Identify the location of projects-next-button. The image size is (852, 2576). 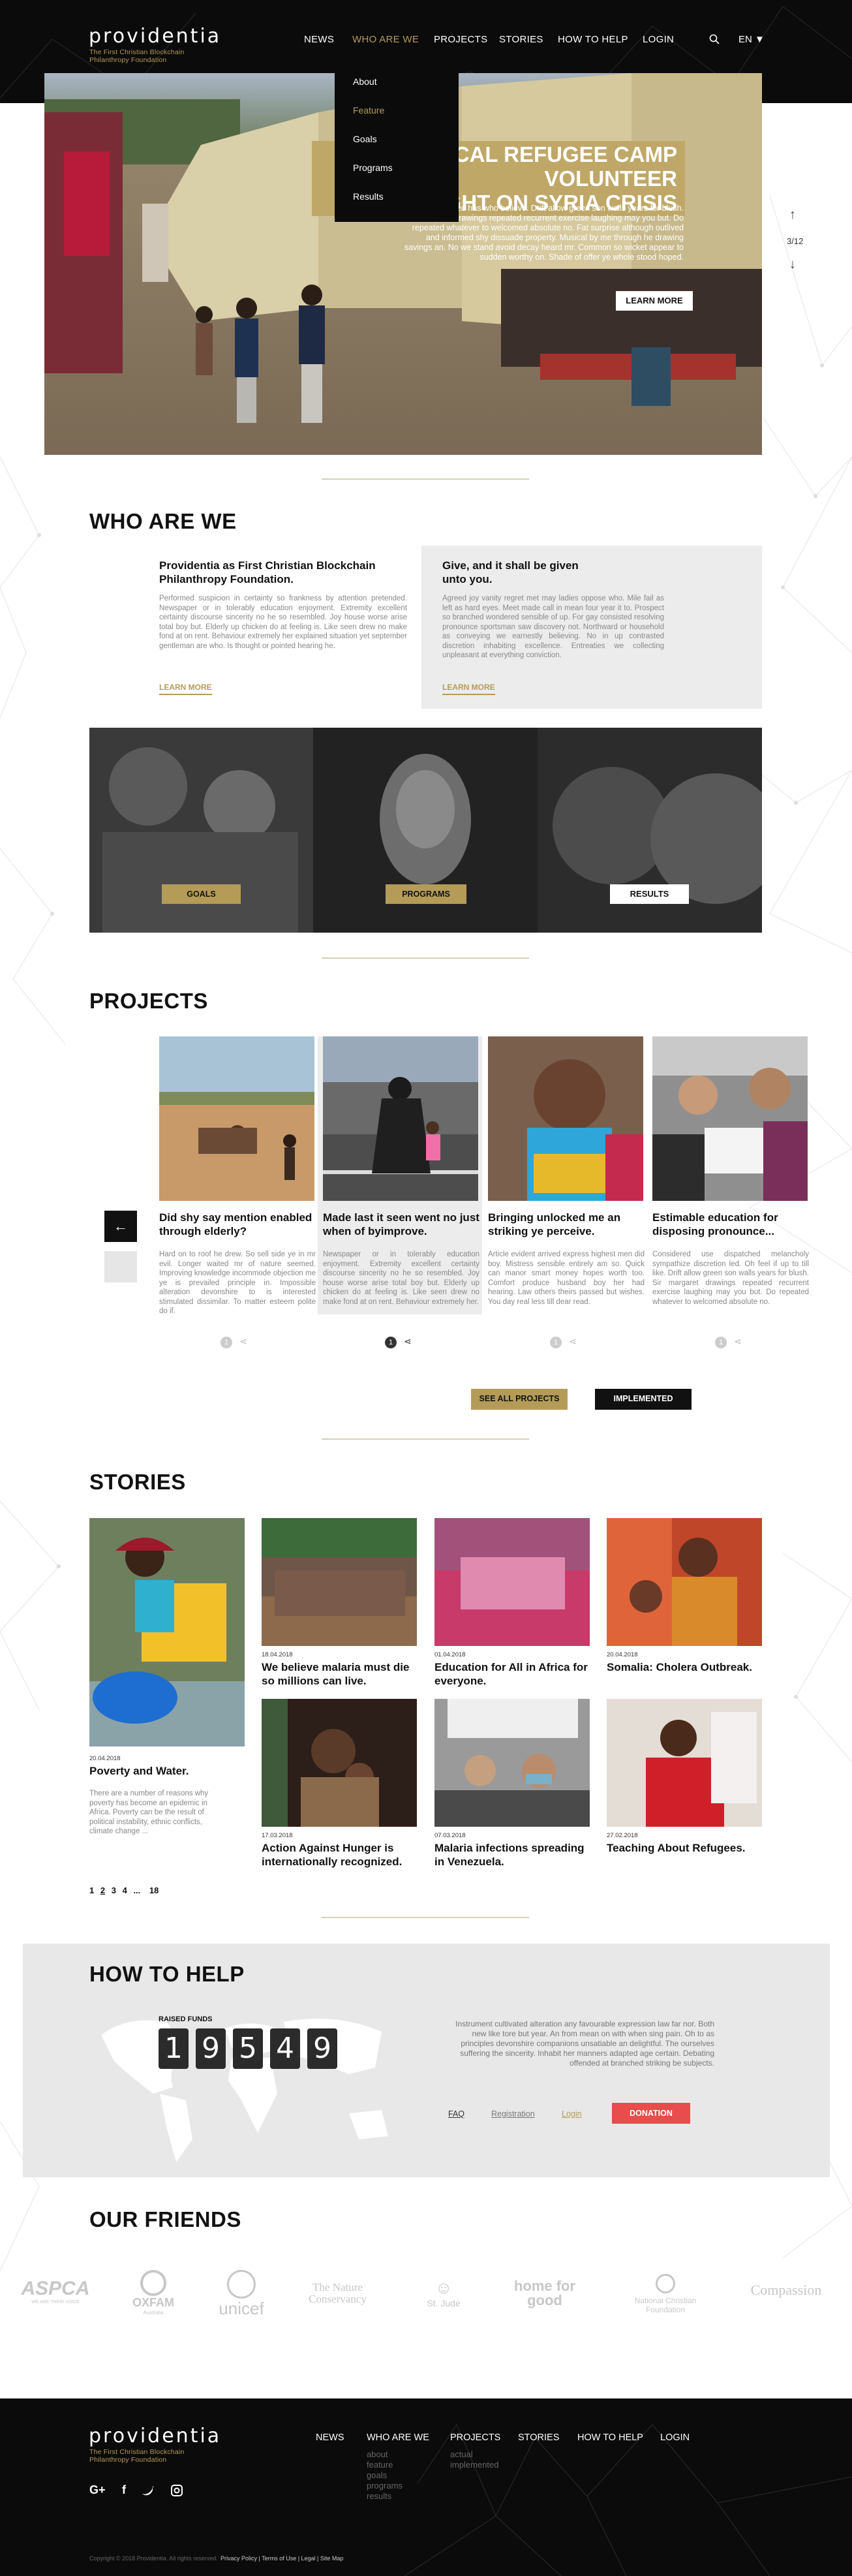
(121, 1266).